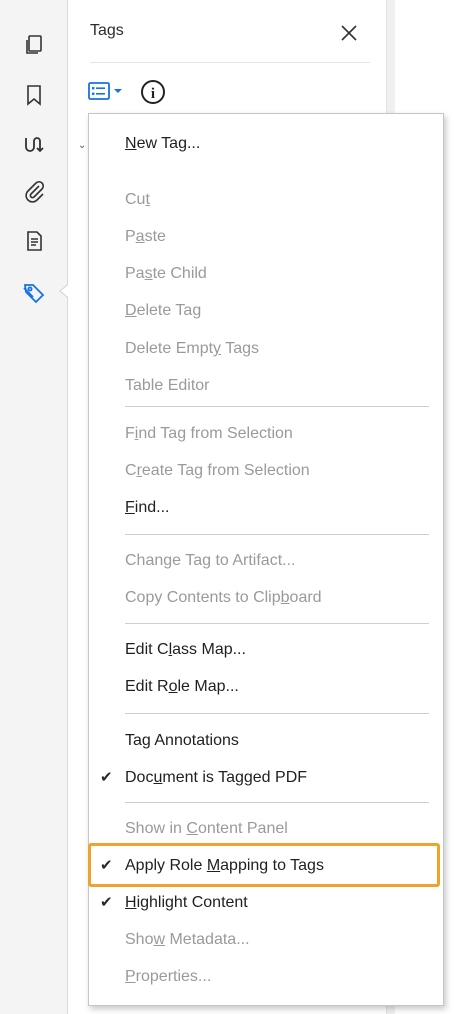 Image resolution: width=454 pixels, height=1014 pixels. I want to click on menu-item-label: Delete Empty Tags, so click(192, 349).